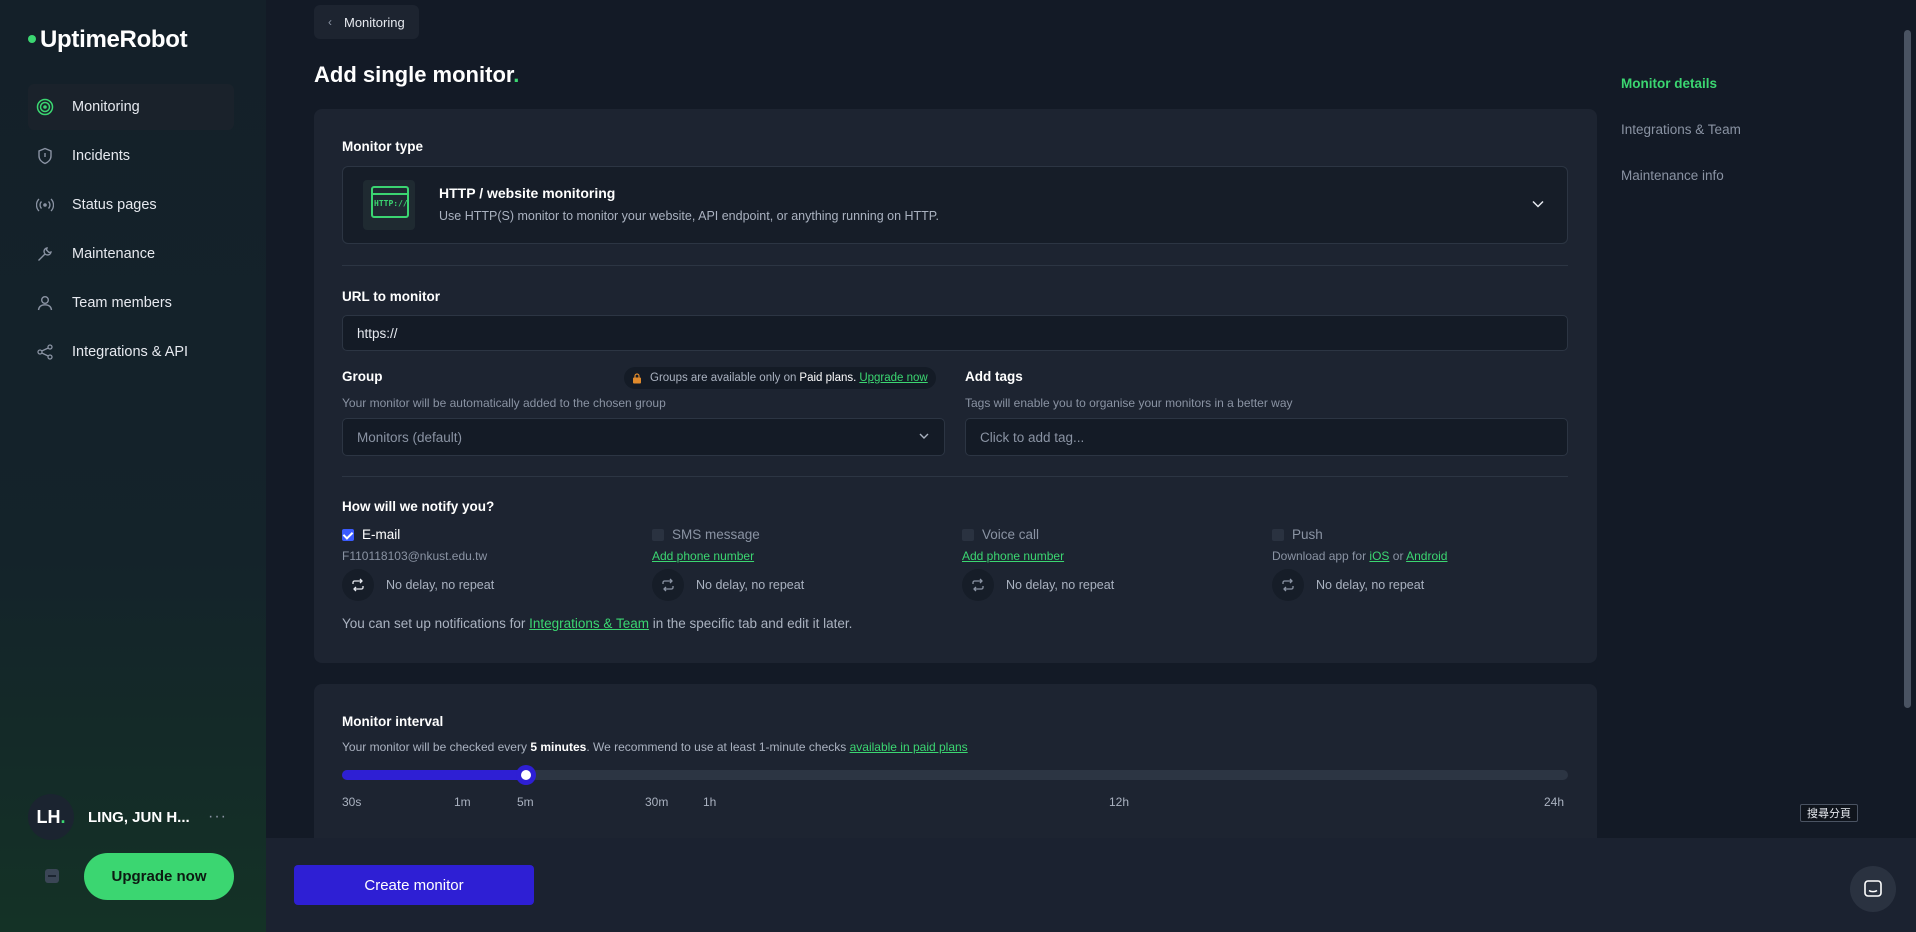 This screenshot has width=1916, height=932. What do you see at coordinates (710, 802) in the screenshot?
I see `tick-label: 1h` at bounding box center [710, 802].